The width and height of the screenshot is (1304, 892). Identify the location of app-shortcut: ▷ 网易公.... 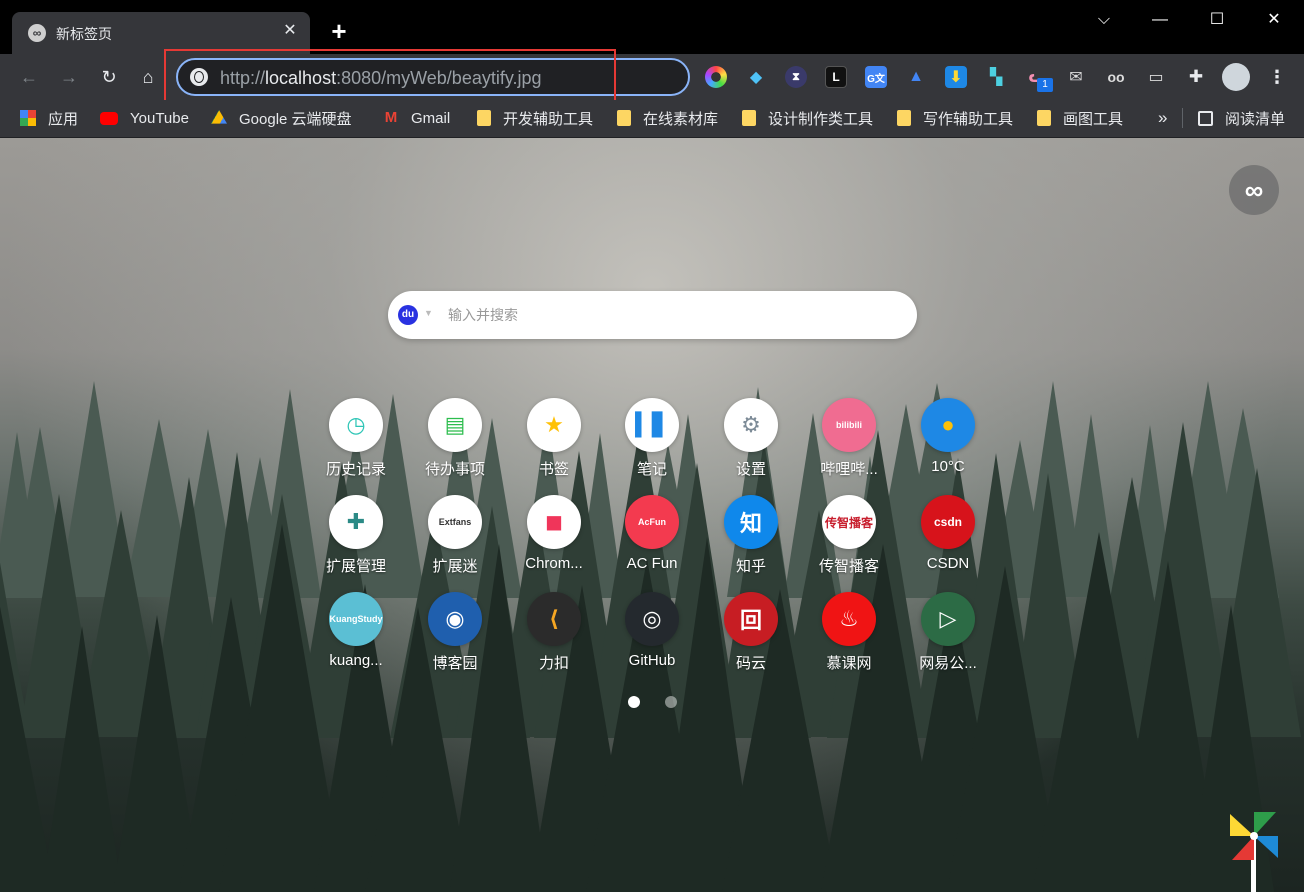
(948, 637).